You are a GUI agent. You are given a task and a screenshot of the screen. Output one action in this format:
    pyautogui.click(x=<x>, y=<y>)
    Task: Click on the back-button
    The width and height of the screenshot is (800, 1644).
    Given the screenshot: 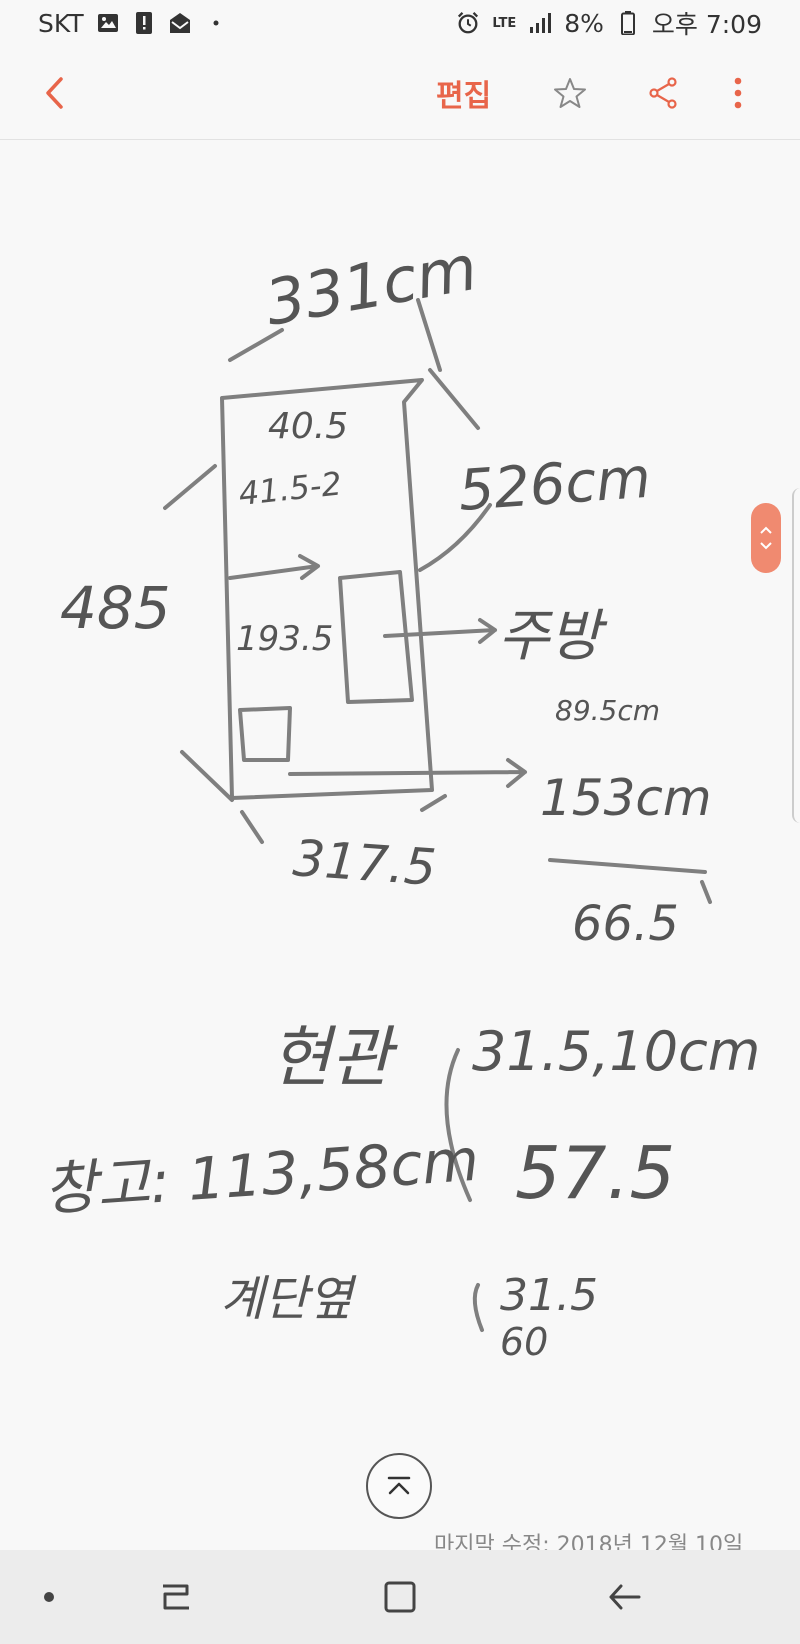 What is the action you would take?
    pyautogui.click(x=55, y=93)
    